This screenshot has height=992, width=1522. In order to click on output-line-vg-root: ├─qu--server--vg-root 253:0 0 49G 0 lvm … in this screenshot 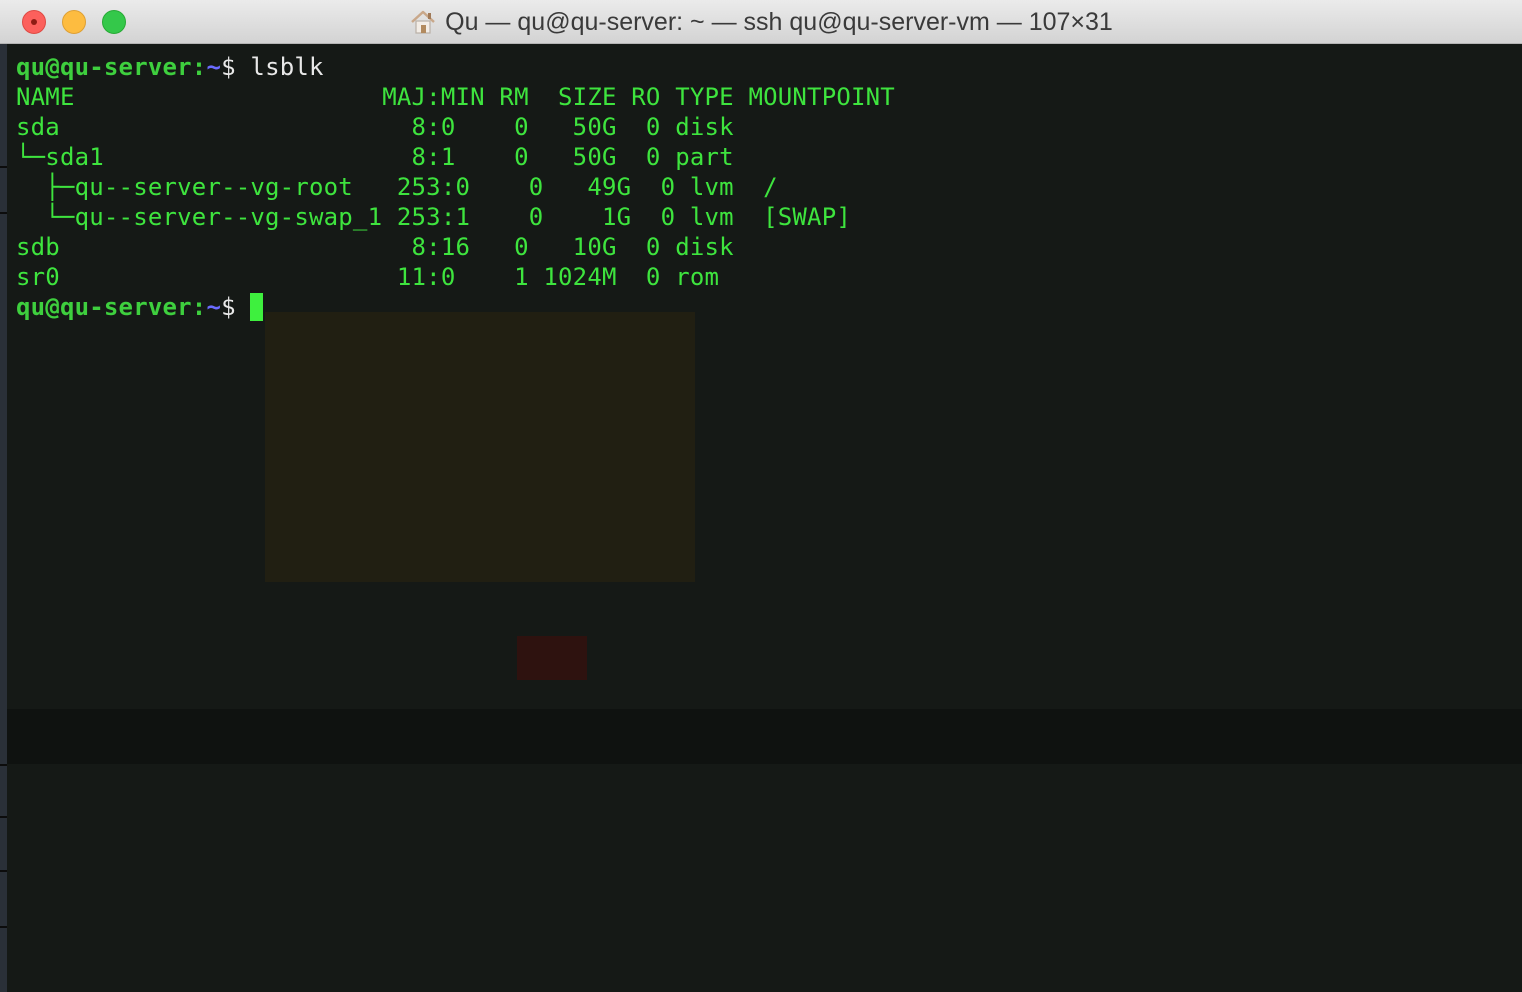, I will do `click(397, 187)`.